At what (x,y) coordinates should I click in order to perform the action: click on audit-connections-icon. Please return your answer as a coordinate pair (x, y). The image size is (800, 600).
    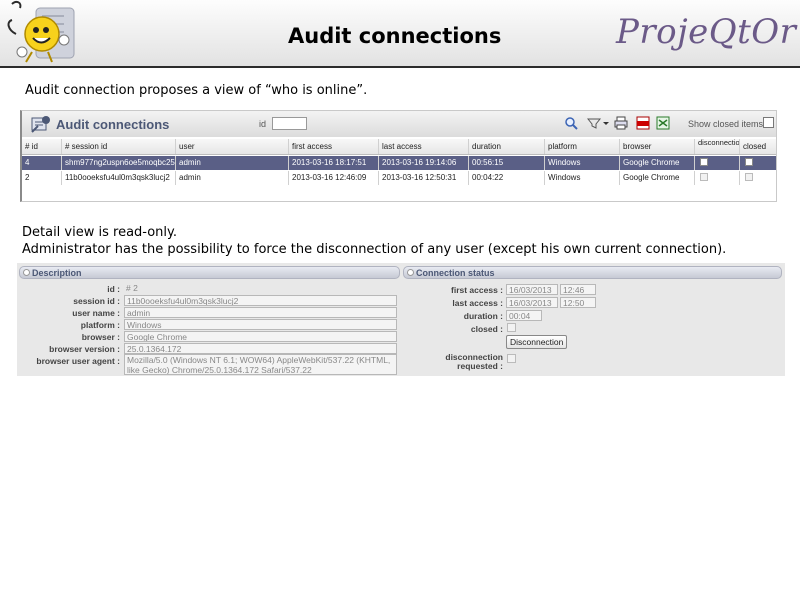
    Looking at the image, I should click on (40, 124).